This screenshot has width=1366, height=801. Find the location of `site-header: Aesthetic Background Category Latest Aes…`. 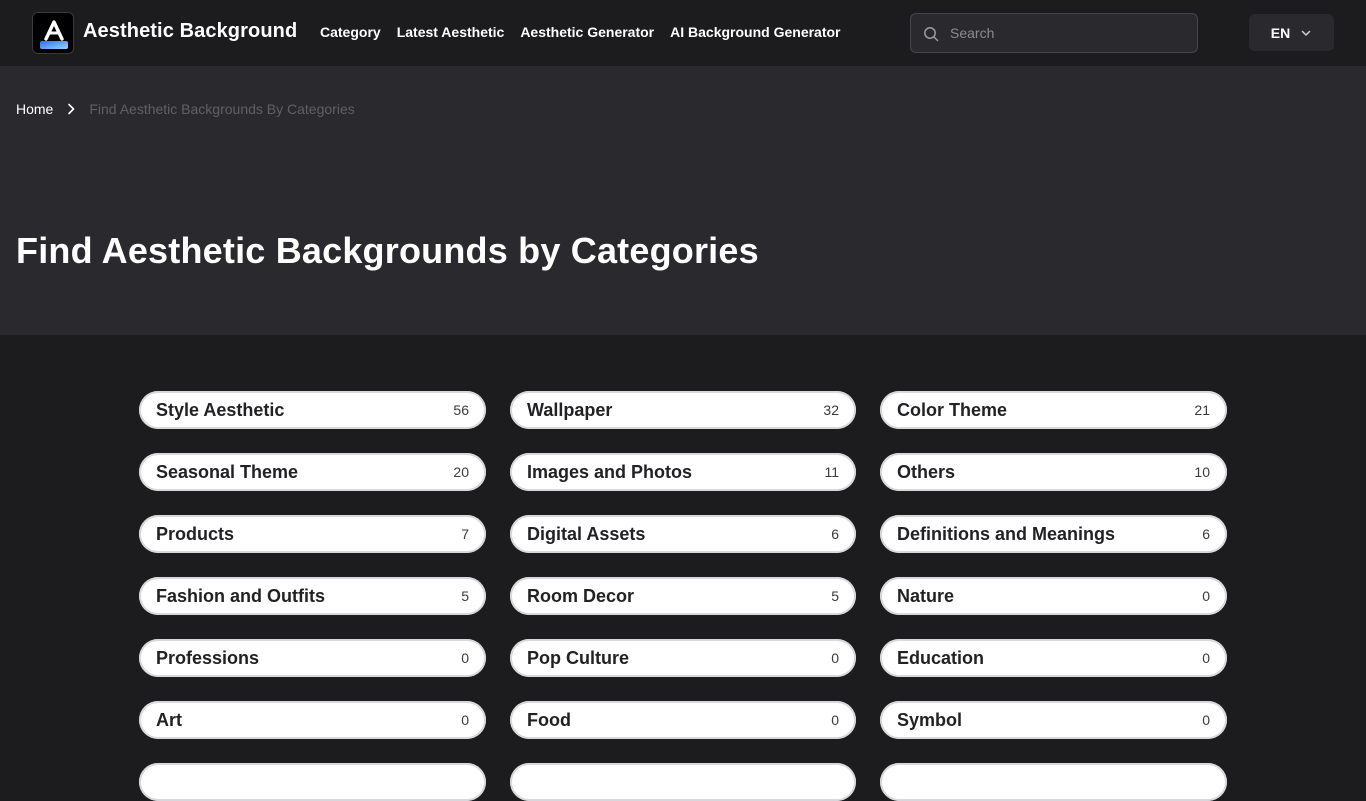

site-header: Aesthetic Background Category Latest Aes… is located at coordinates (683, 33).